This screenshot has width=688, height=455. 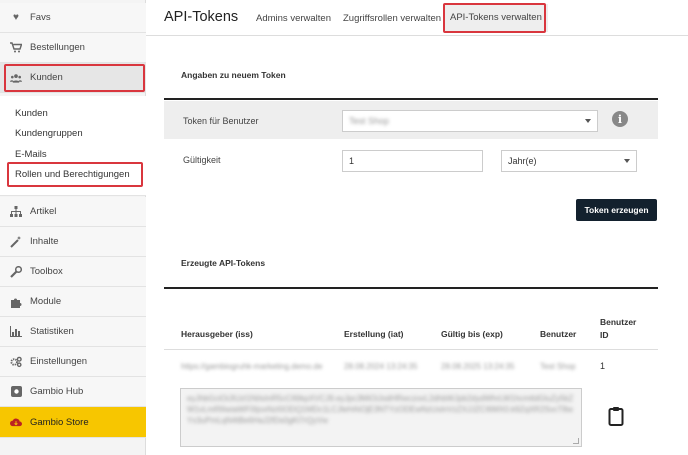 What do you see at coordinates (16, 17) in the screenshot?
I see `heart-icon: ♥` at bounding box center [16, 17].